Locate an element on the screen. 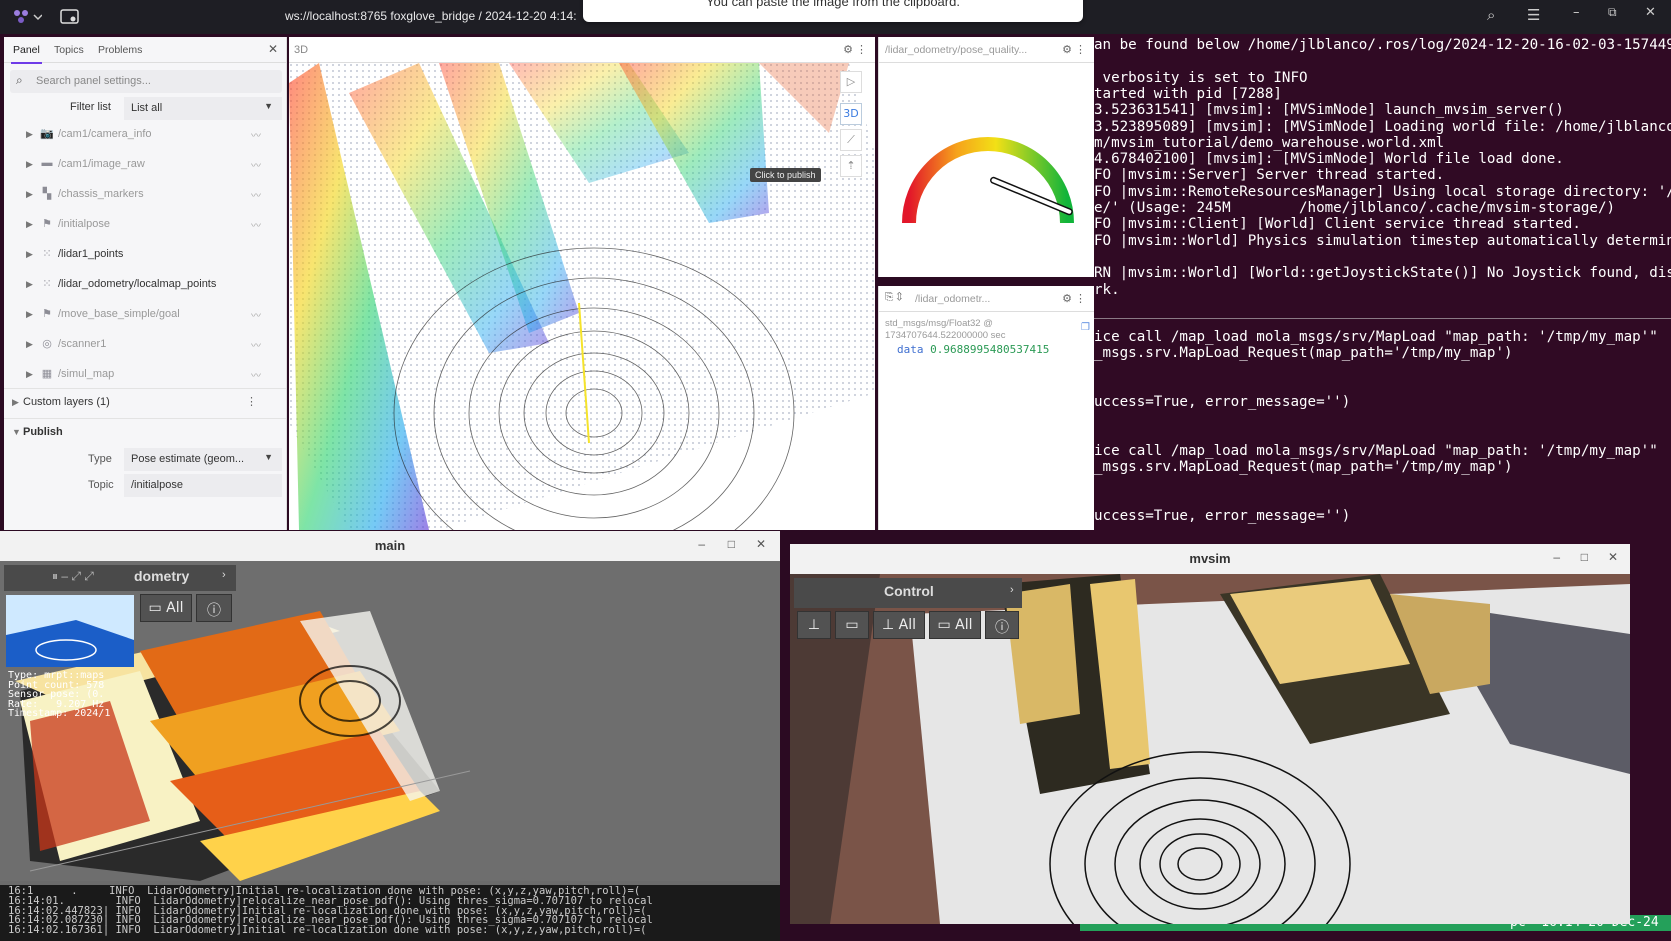 The height and width of the screenshot is (941, 1671). publish-pose-icon: ⇡ is located at coordinates (851, 166).